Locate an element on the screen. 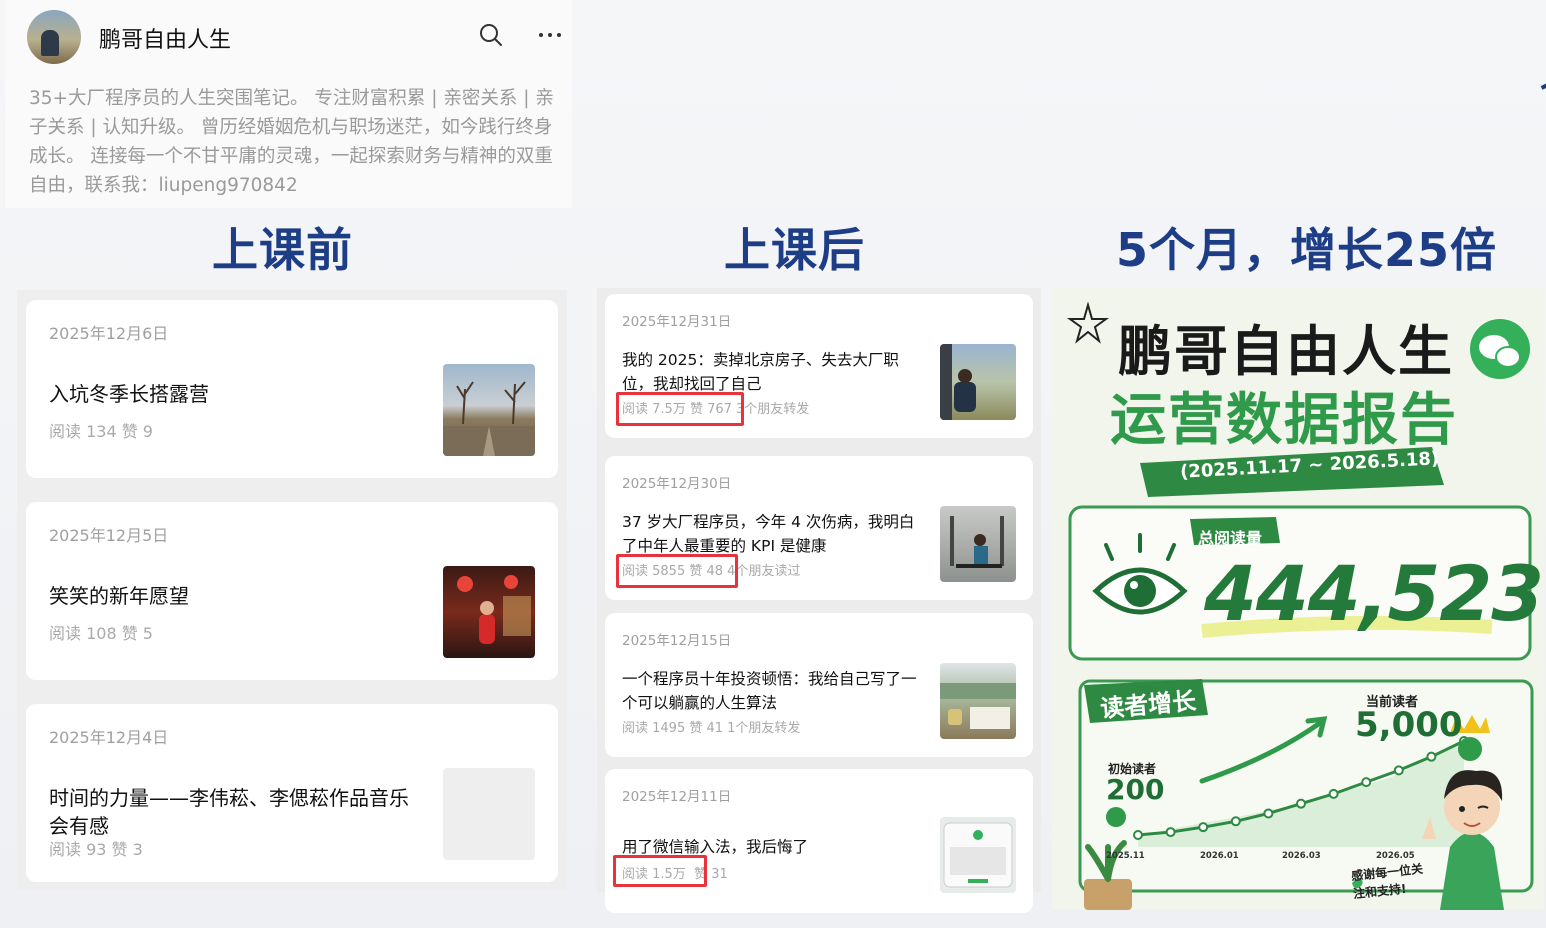 The image size is (1546, 928). list-item: 2025年12月6日 入坑冬季长搭露营 阅读 134 赞 9 is located at coordinates (292, 389).